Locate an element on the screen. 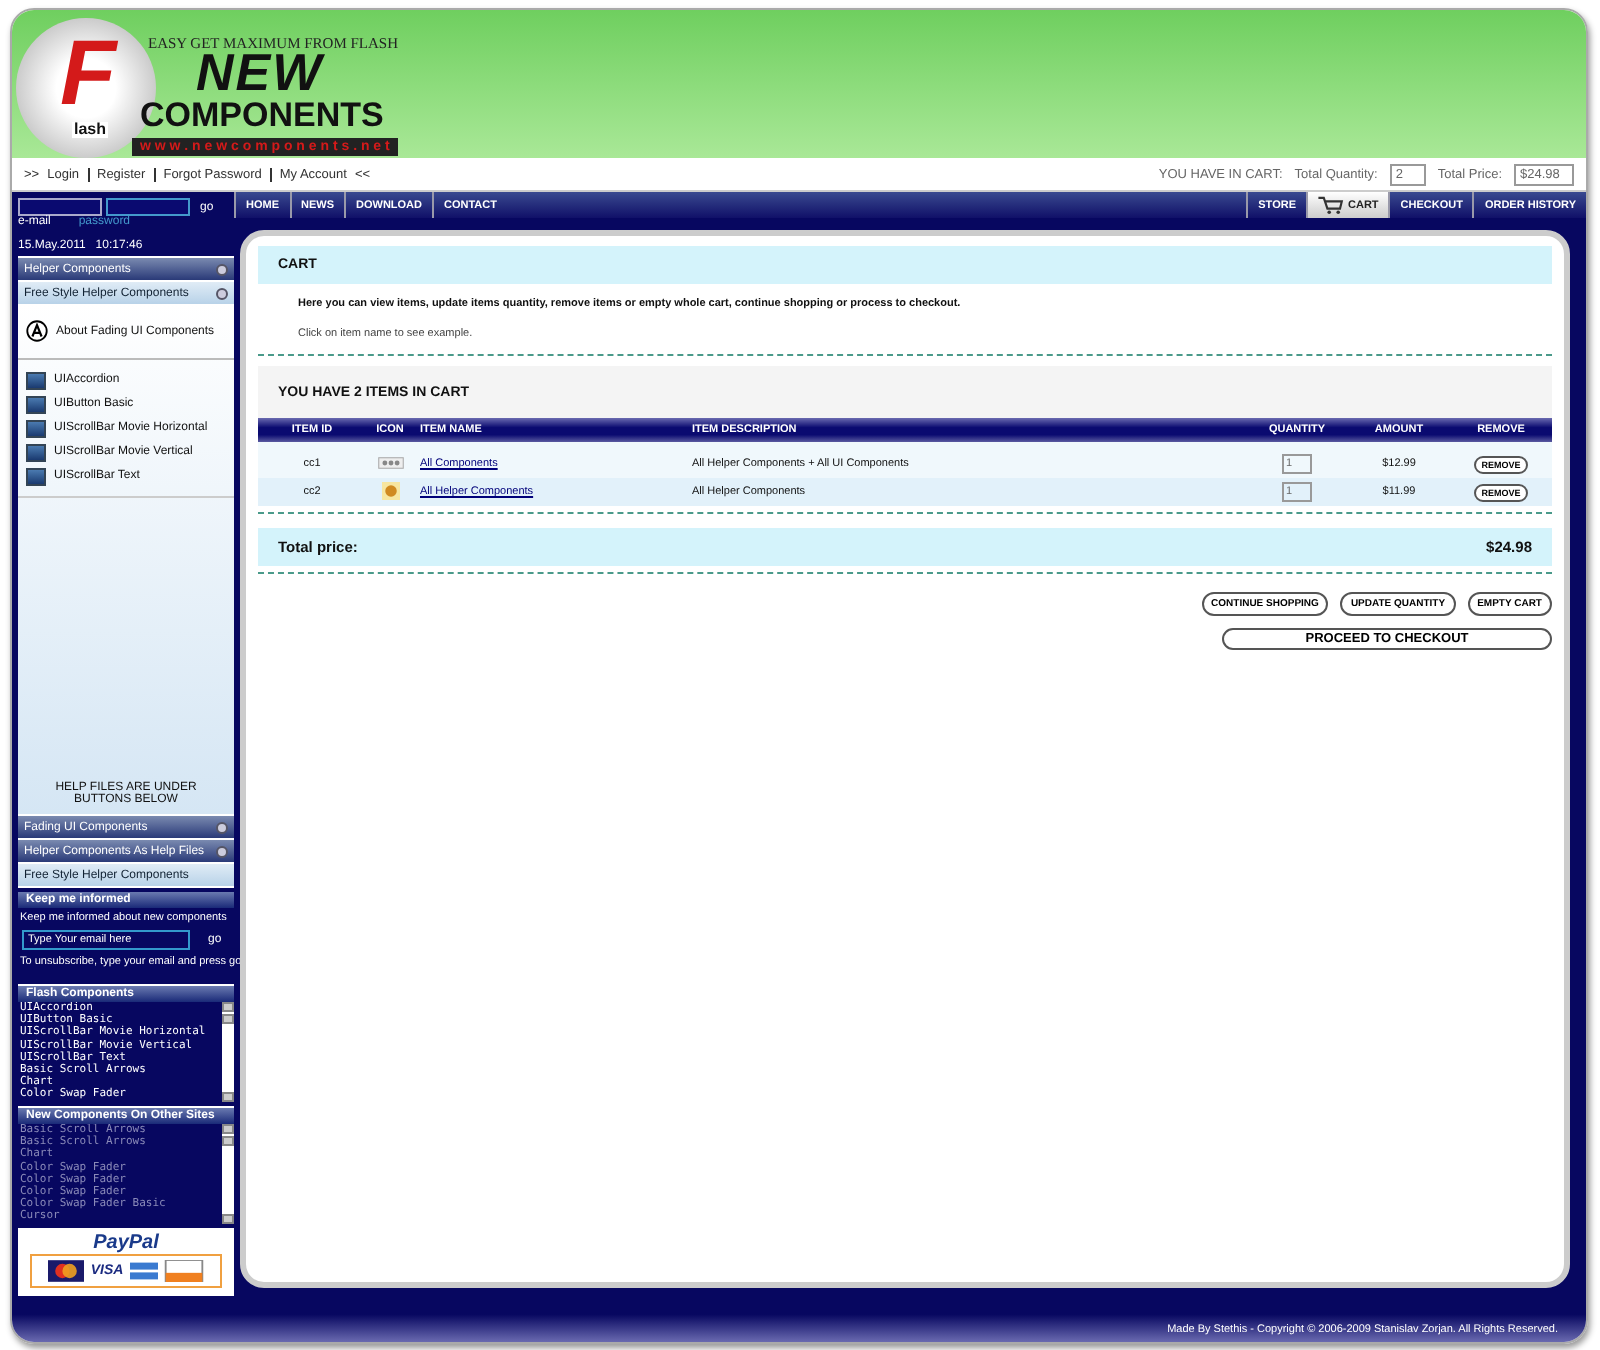 This screenshot has height=1350, width=1600. letter-a-icon is located at coordinates (37, 331).